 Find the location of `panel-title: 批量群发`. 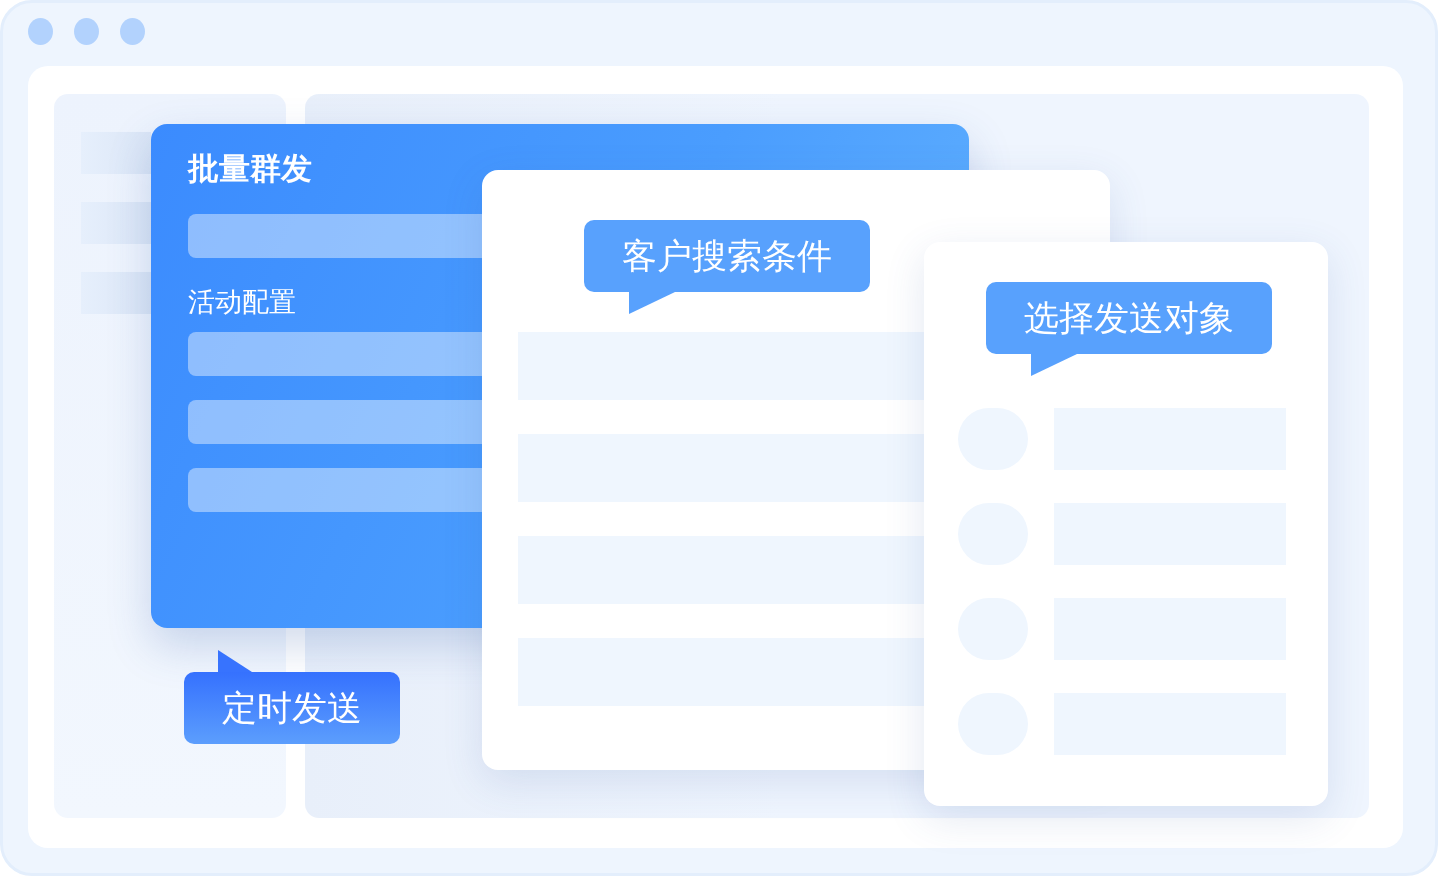

panel-title: 批量群发 is located at coordinates (250, 168).